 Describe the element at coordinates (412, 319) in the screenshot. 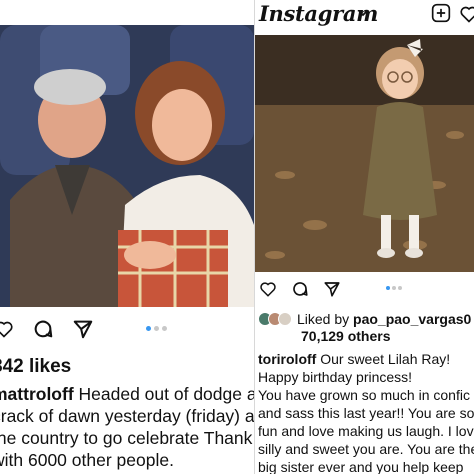

I see `liker-username: pao_pao_vargas0` at that location.